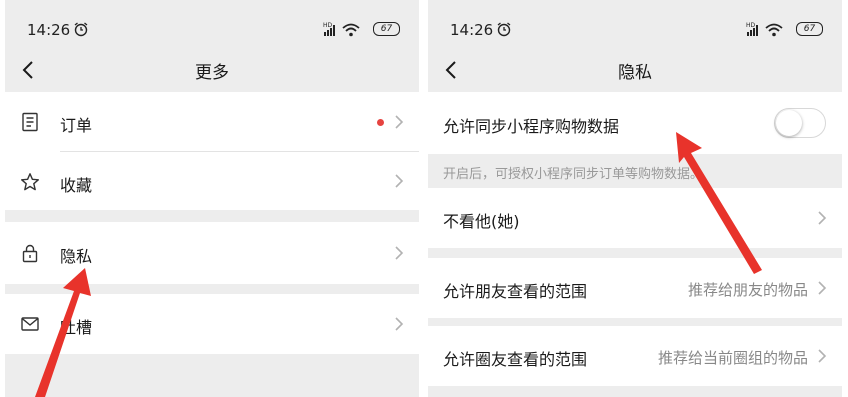 The image size is (848, 397). Describe the element at coordinates (635, 218) in the screenshot. I see `setting-row-hide-from: 不看他(她)` at that location.